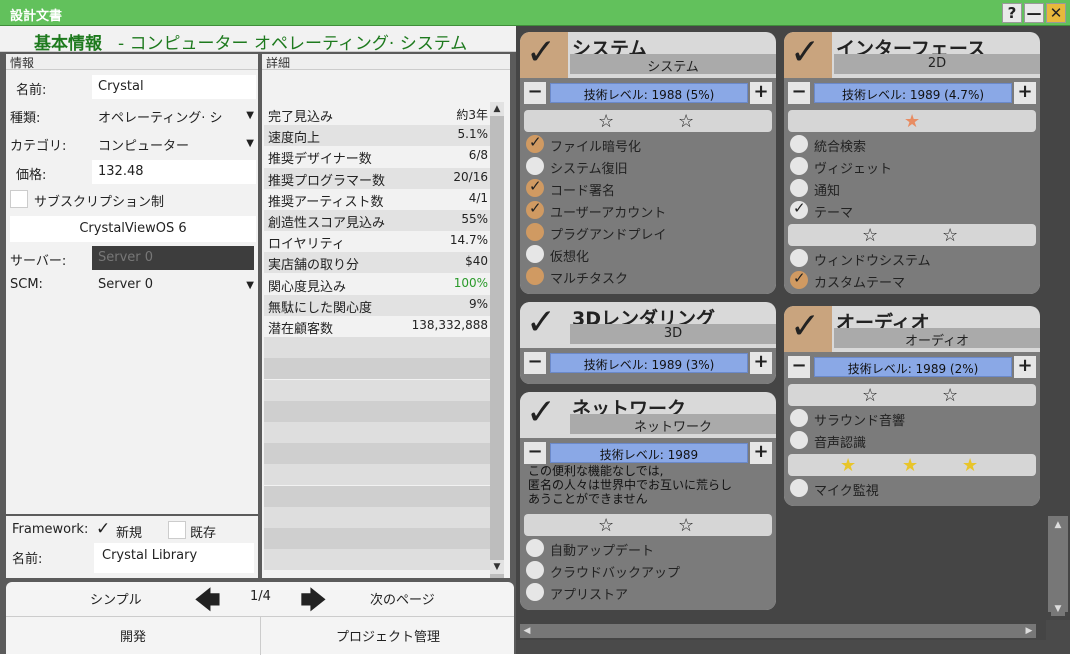 This screenshot has width=1070, height=655. Describe the element at coordinates (174, 285) in the screenshot. I see `scm-select: Server 0` at that location.